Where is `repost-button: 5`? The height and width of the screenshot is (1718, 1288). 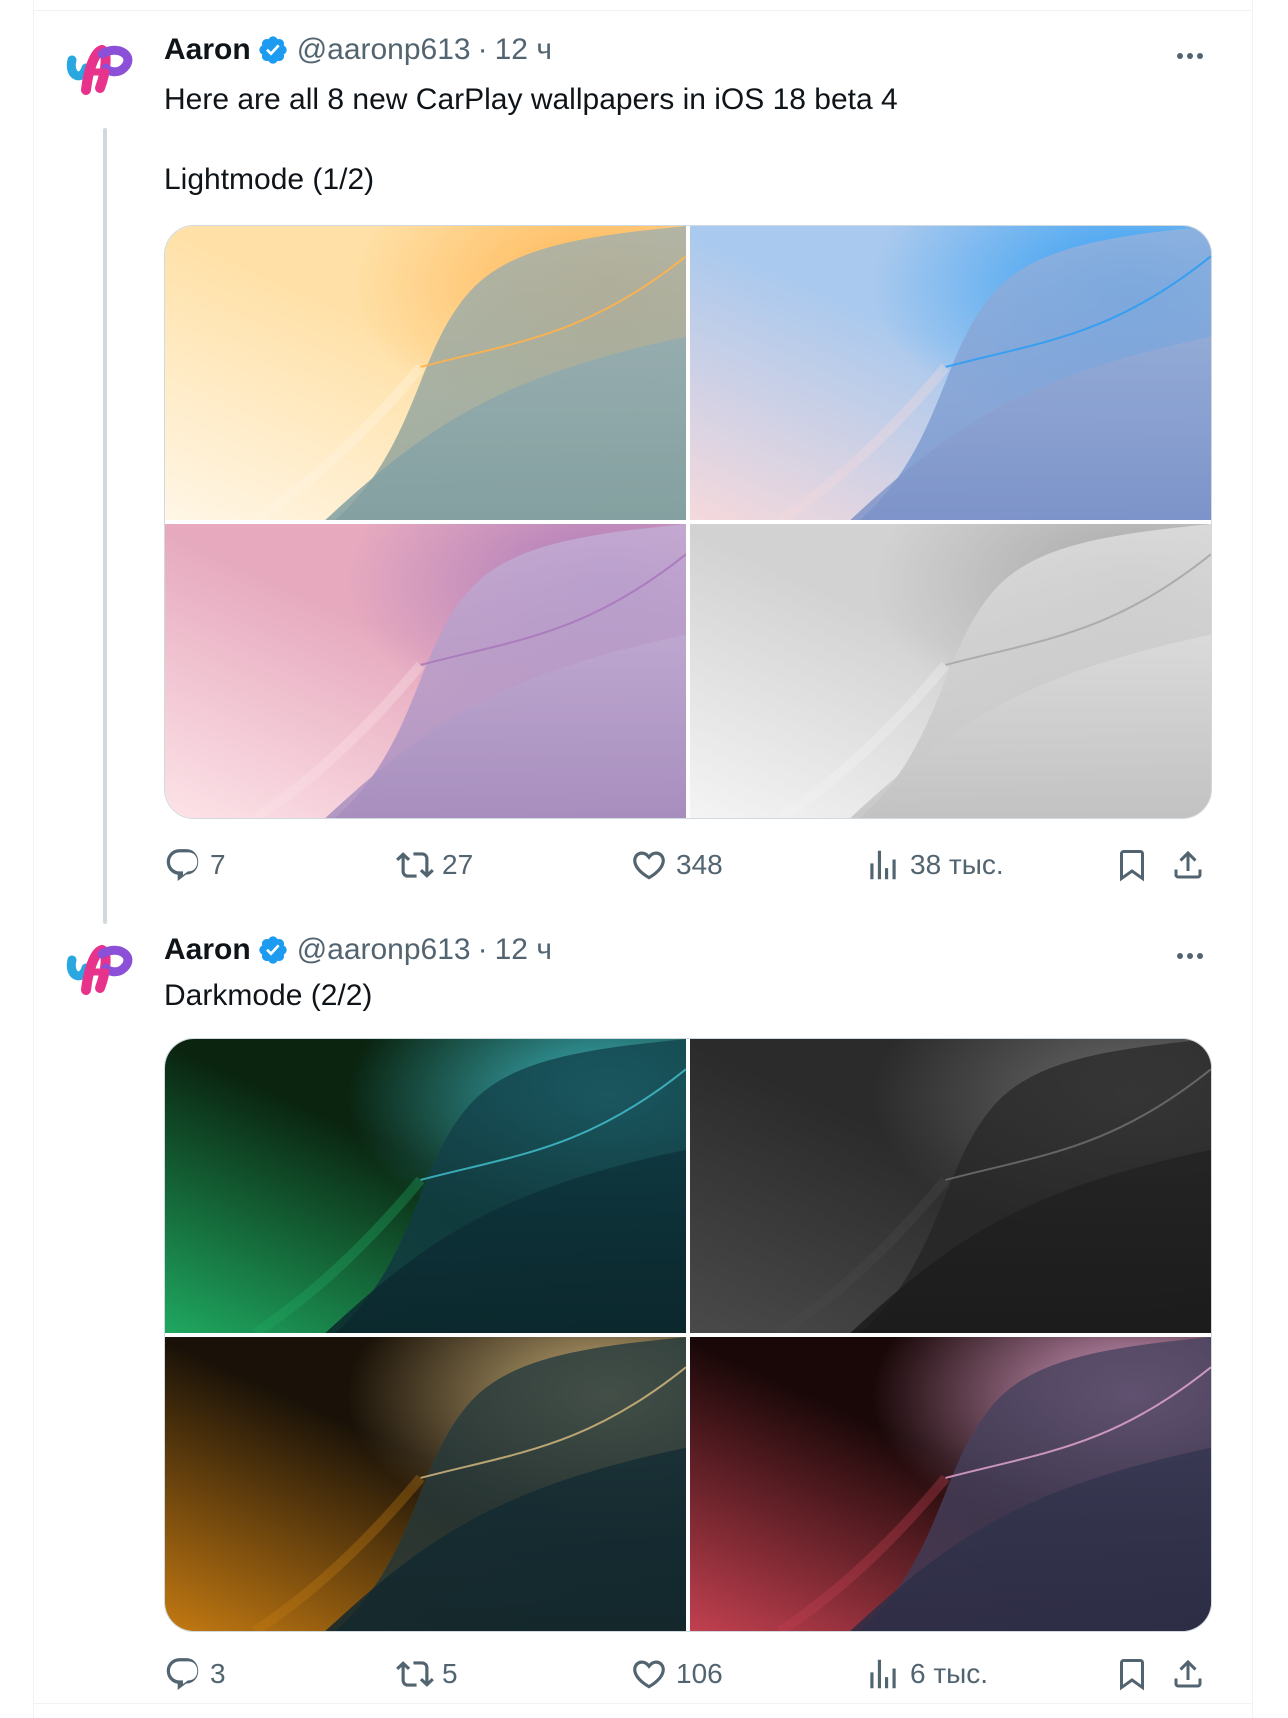
repost-button: 5 is located at coordinates (427, 1674).